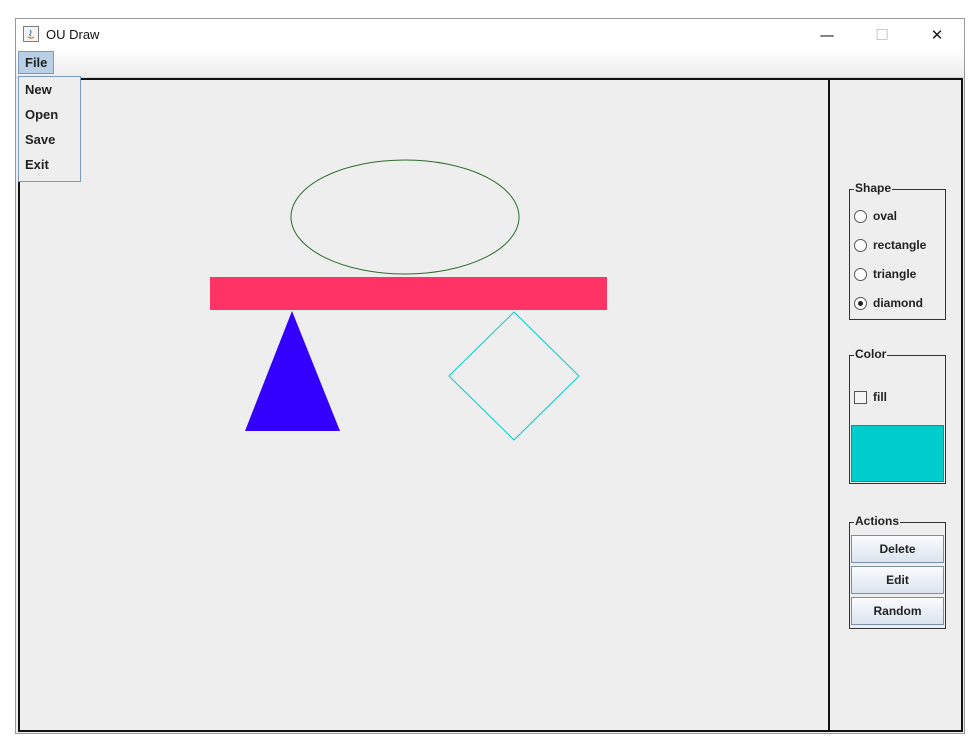 This screenshot has height=745, width=980. Describe the element at coordinates (49, 129) in the screenshot. I see `file-menu-dropdown: New Open Save Exit` at that location.